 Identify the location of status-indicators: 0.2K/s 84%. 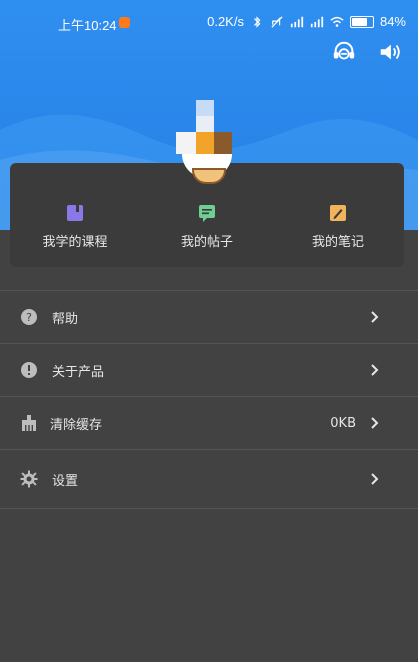
(306, 21).